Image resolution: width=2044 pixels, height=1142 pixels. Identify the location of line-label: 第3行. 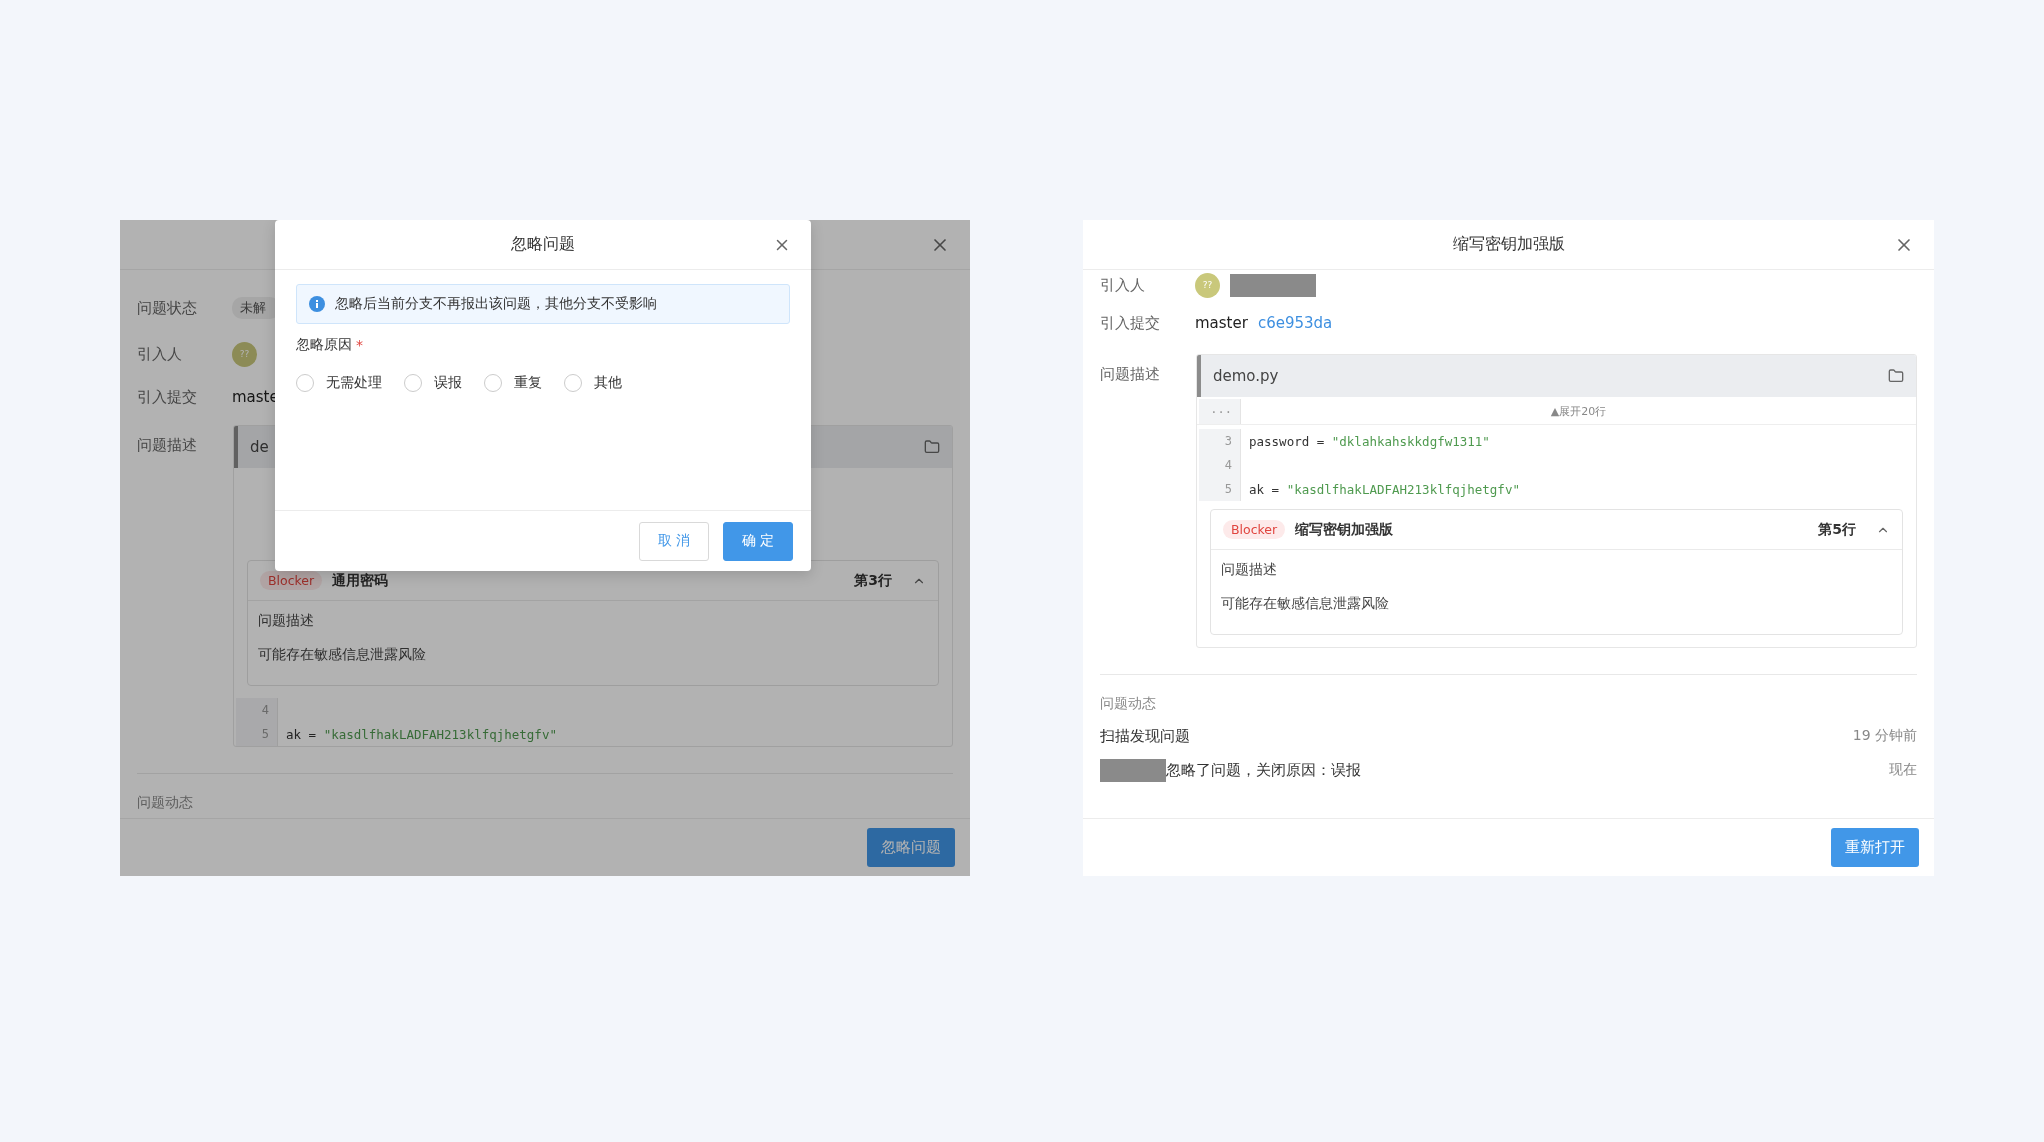
(873, 580).